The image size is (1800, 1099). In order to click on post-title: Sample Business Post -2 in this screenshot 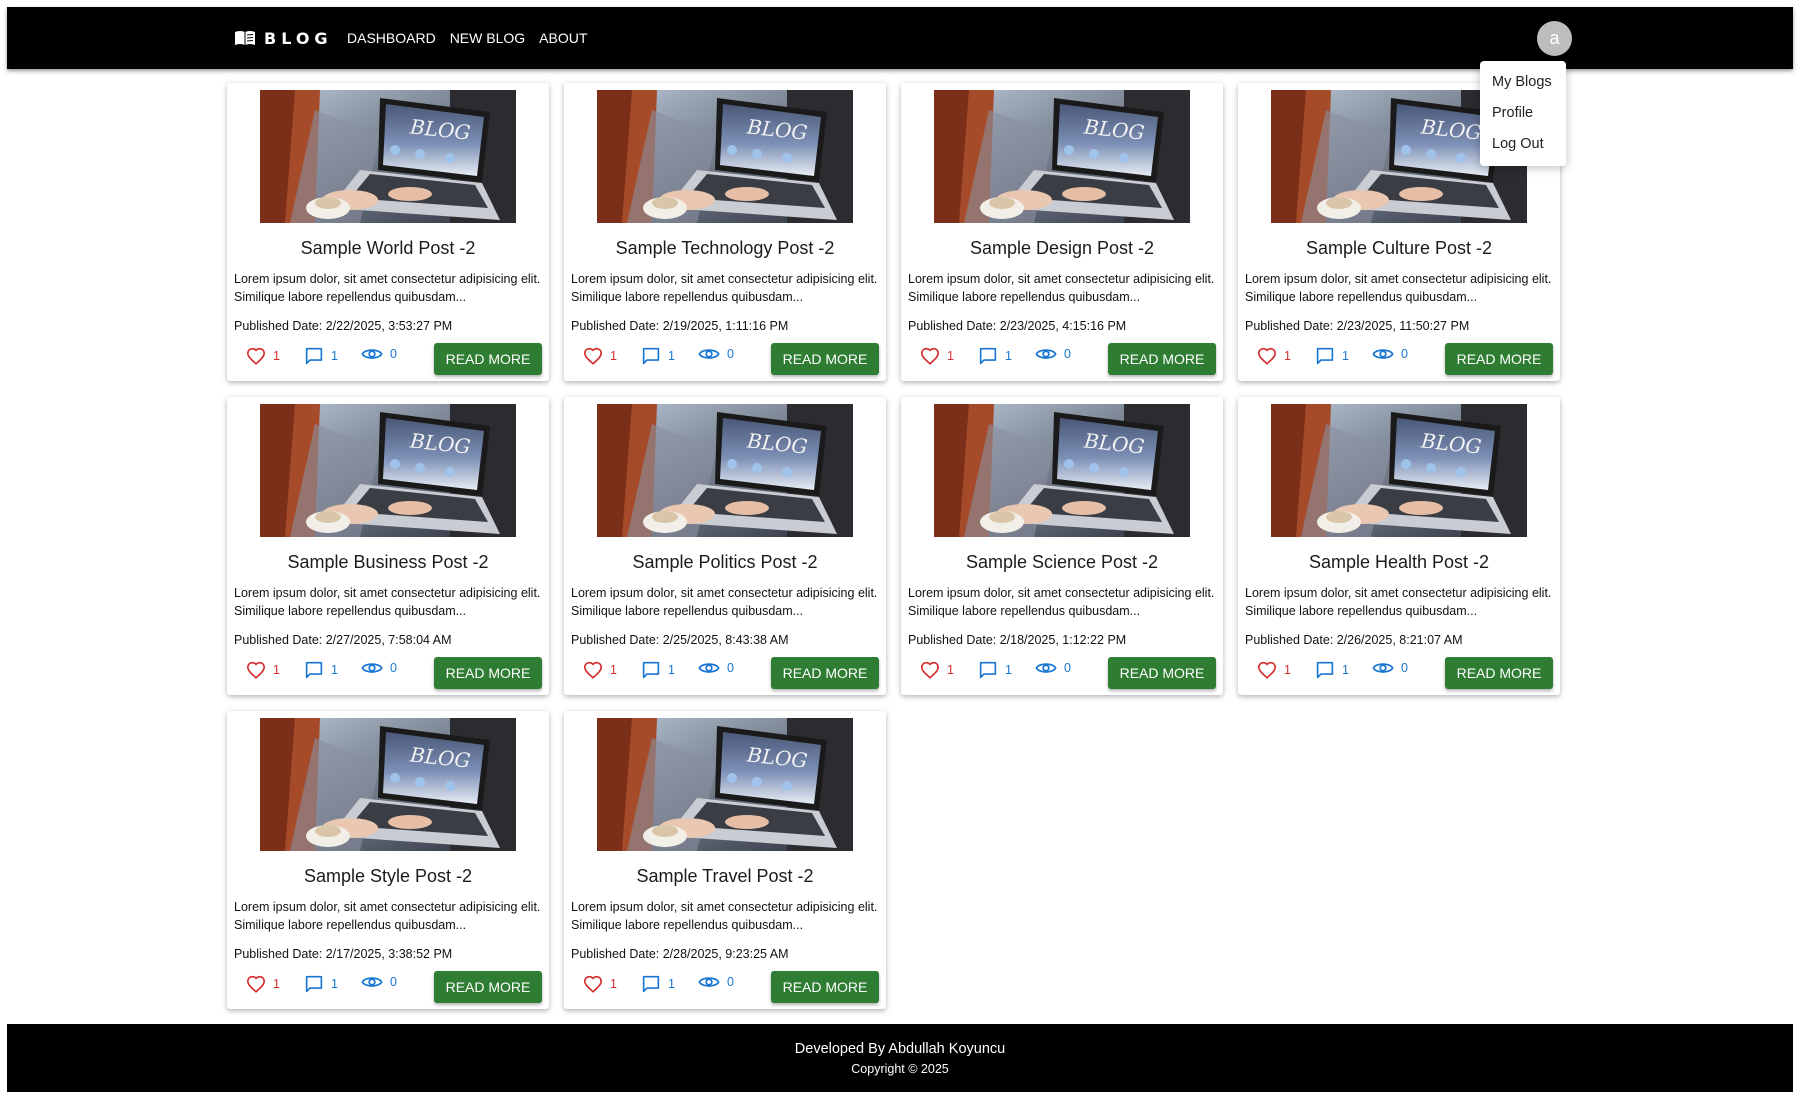, I will do `click(388, 562)`.